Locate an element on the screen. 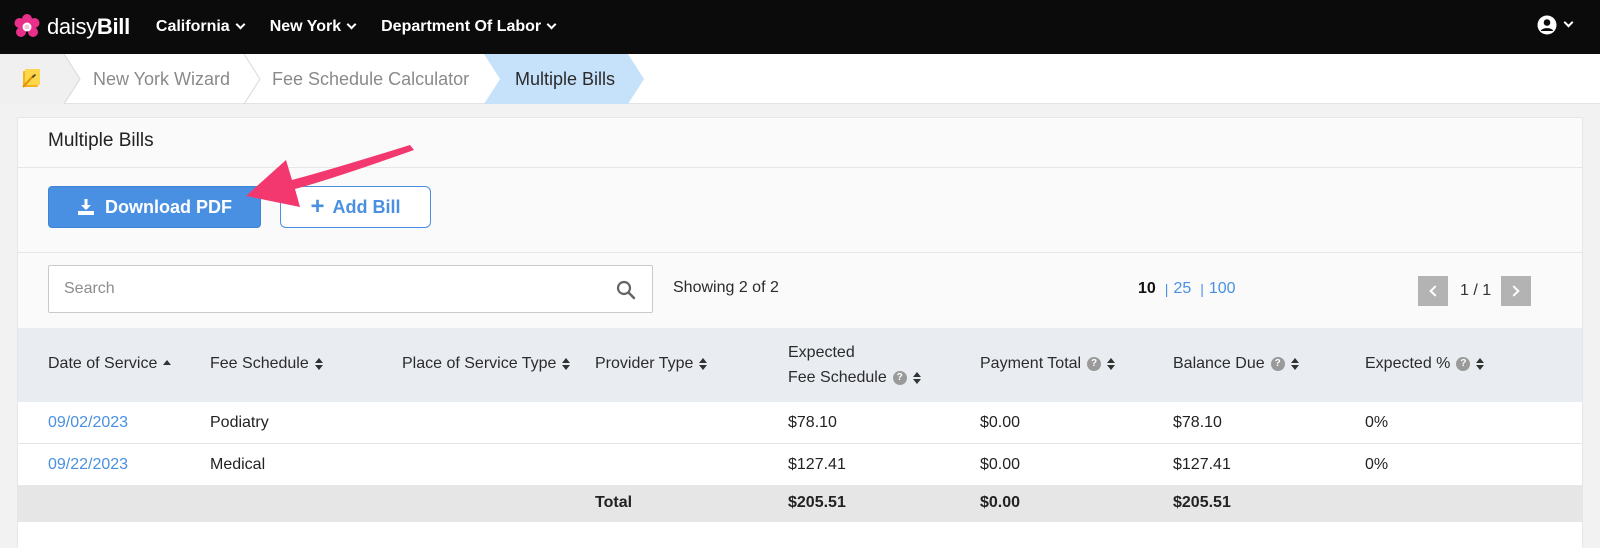  column-provider-type: Provider Type is located at coordinates (651, 364).